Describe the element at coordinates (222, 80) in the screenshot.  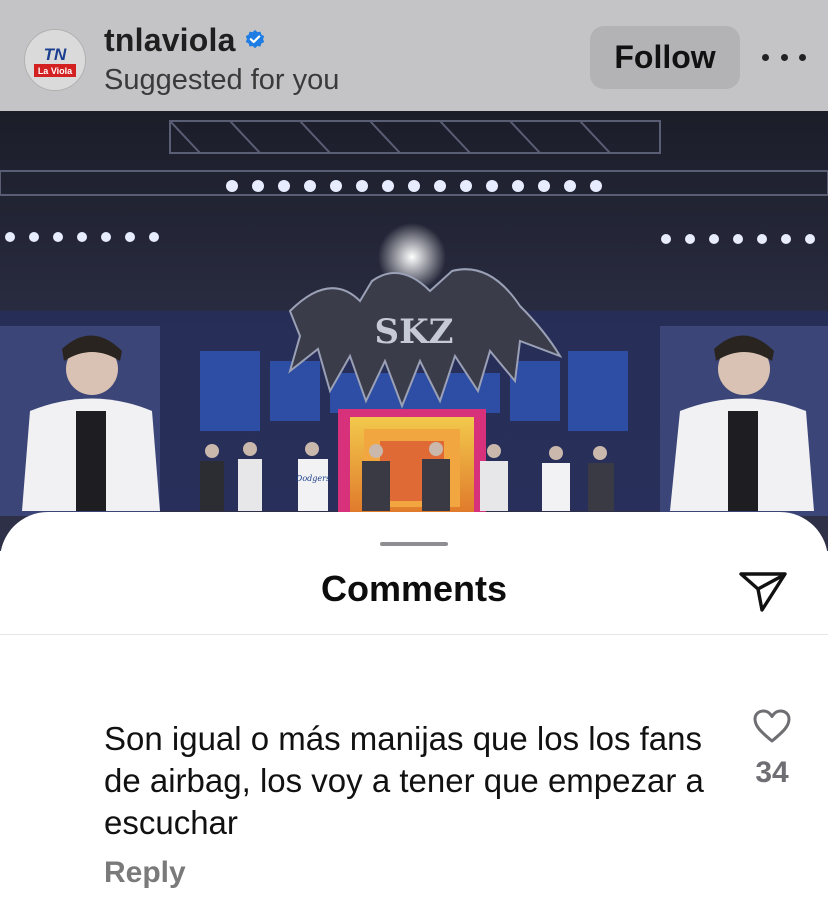
I see `suggested-label: Suggested for you` at that location.